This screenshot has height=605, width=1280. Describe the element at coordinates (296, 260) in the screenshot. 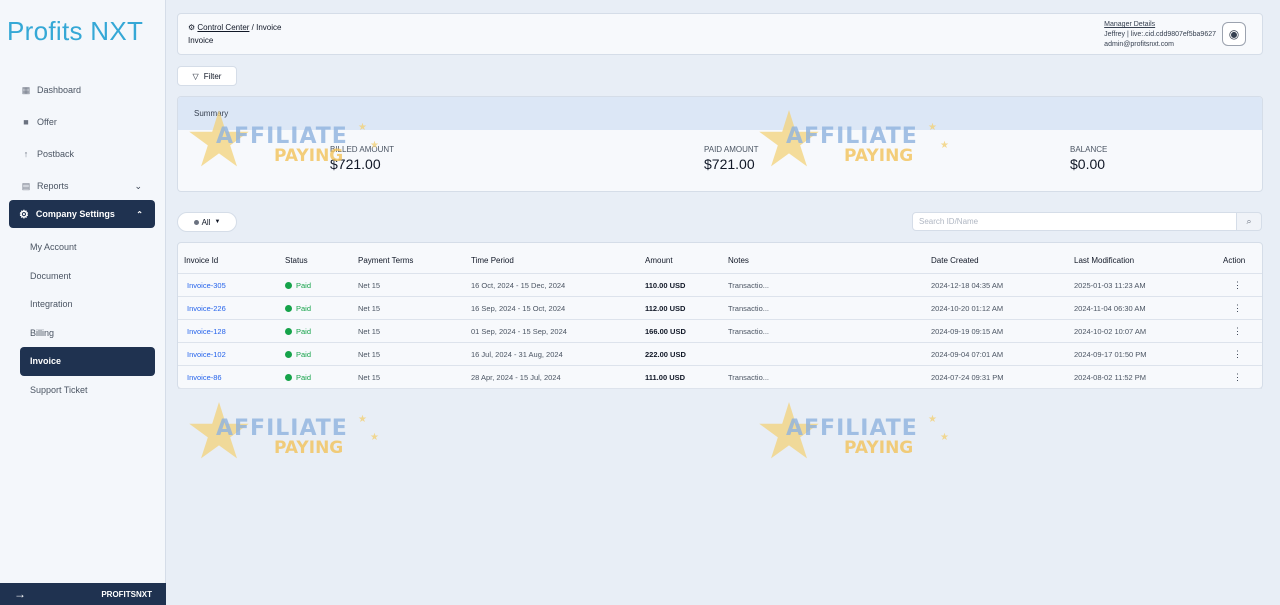

I see `column-header-status: Status` at that location.